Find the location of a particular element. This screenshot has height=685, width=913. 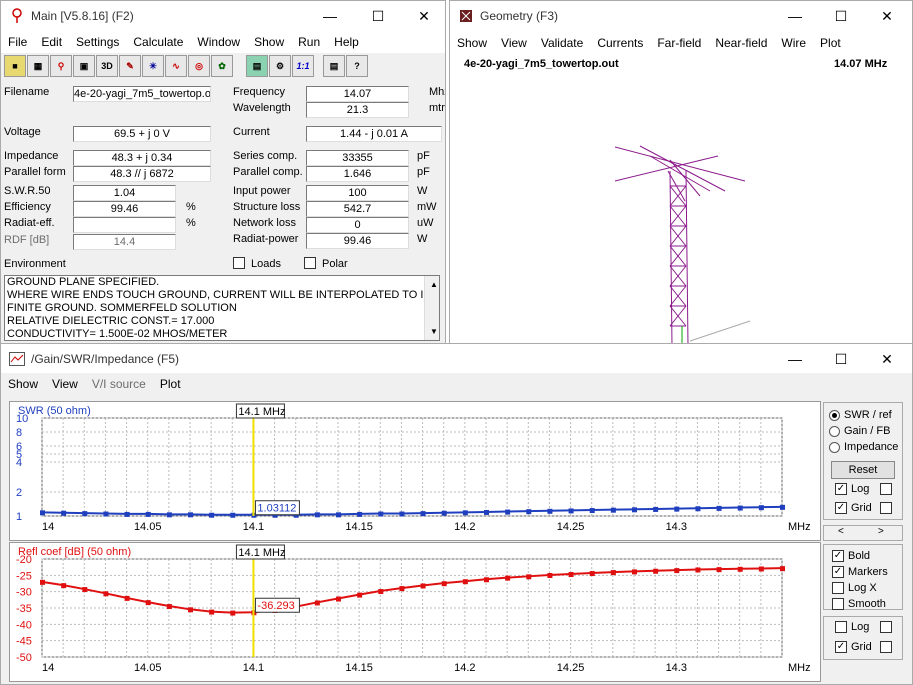

swr-log-option: ✓ Log is located at coordinates (852, 489).